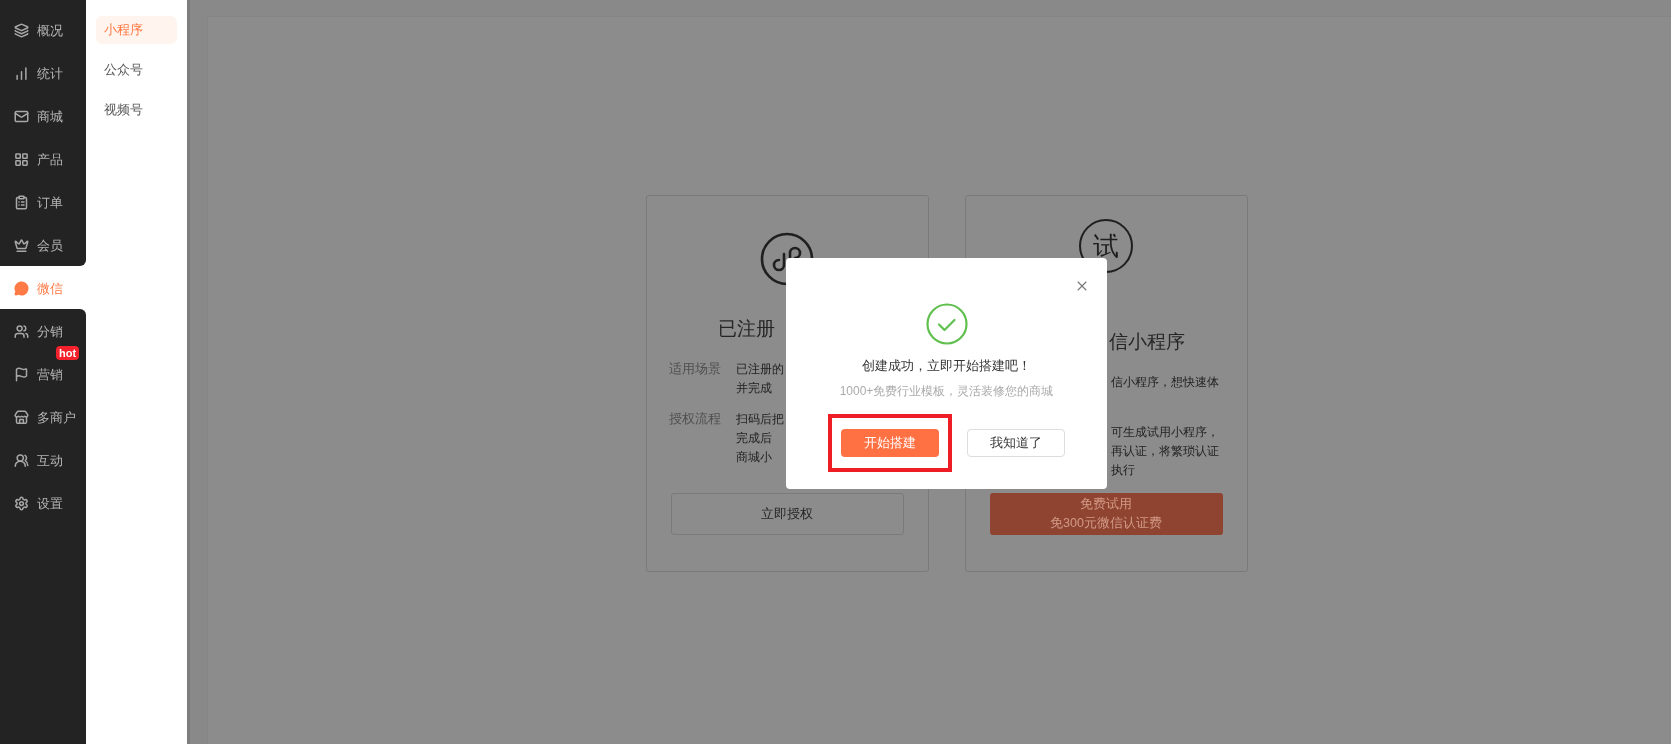  What do you see at coordinates (759, 369) in the screenshot?
I see `row-text: 已注册的` at bounding box center [759, 369].